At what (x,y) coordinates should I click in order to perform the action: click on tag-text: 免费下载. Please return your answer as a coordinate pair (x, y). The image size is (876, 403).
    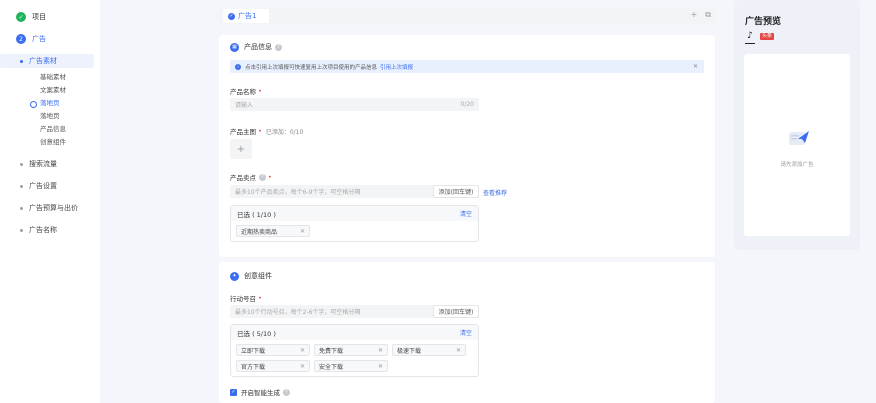
    Looking at the image, I should click on (331, 351).